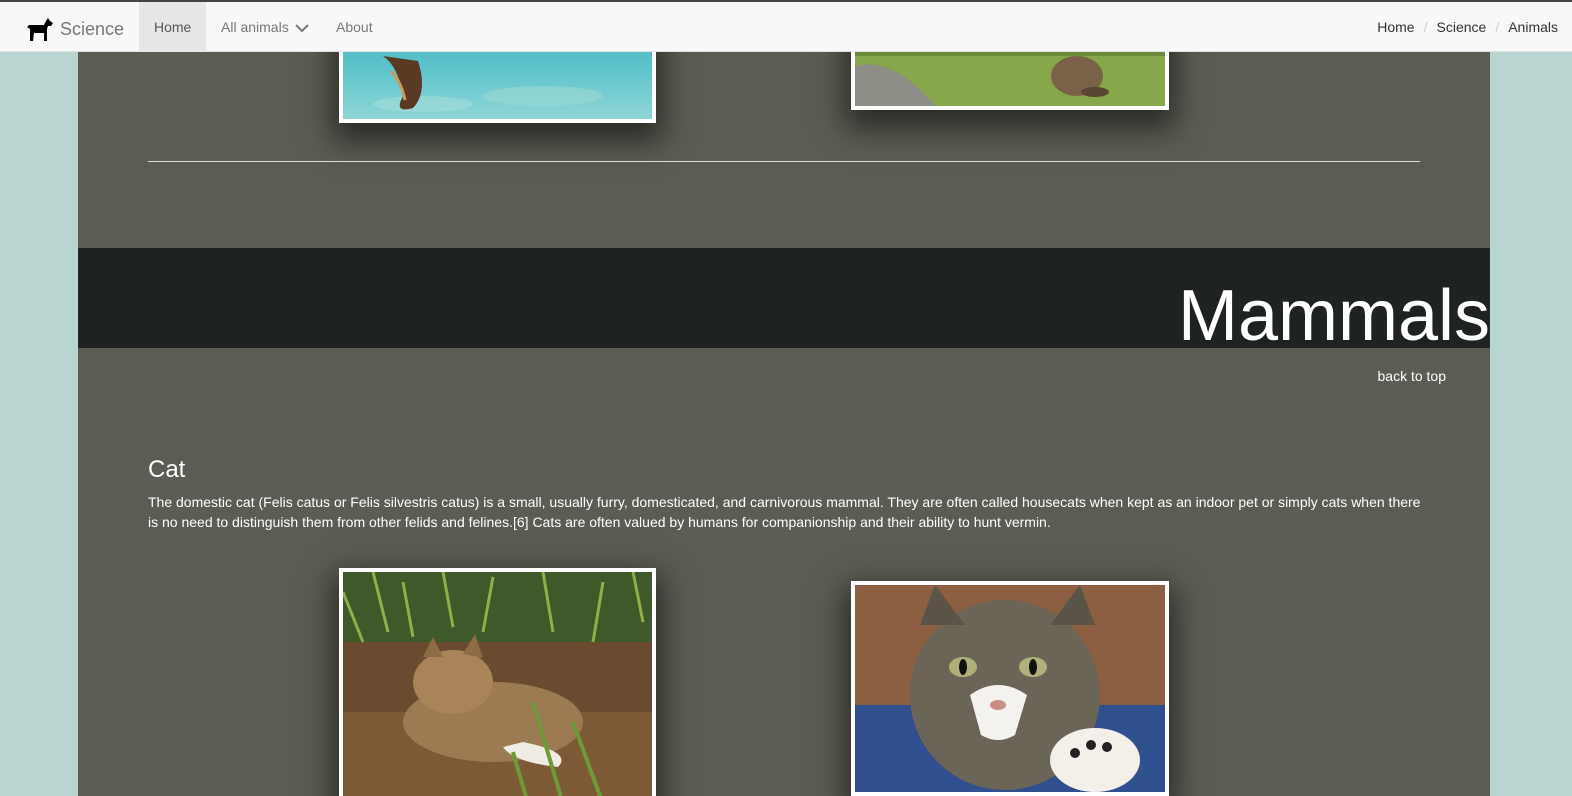 Image resolution: width=1572 pixels, height=796 pixels. I want to click on breadcrumb-home: Home, so click(1395, 27).